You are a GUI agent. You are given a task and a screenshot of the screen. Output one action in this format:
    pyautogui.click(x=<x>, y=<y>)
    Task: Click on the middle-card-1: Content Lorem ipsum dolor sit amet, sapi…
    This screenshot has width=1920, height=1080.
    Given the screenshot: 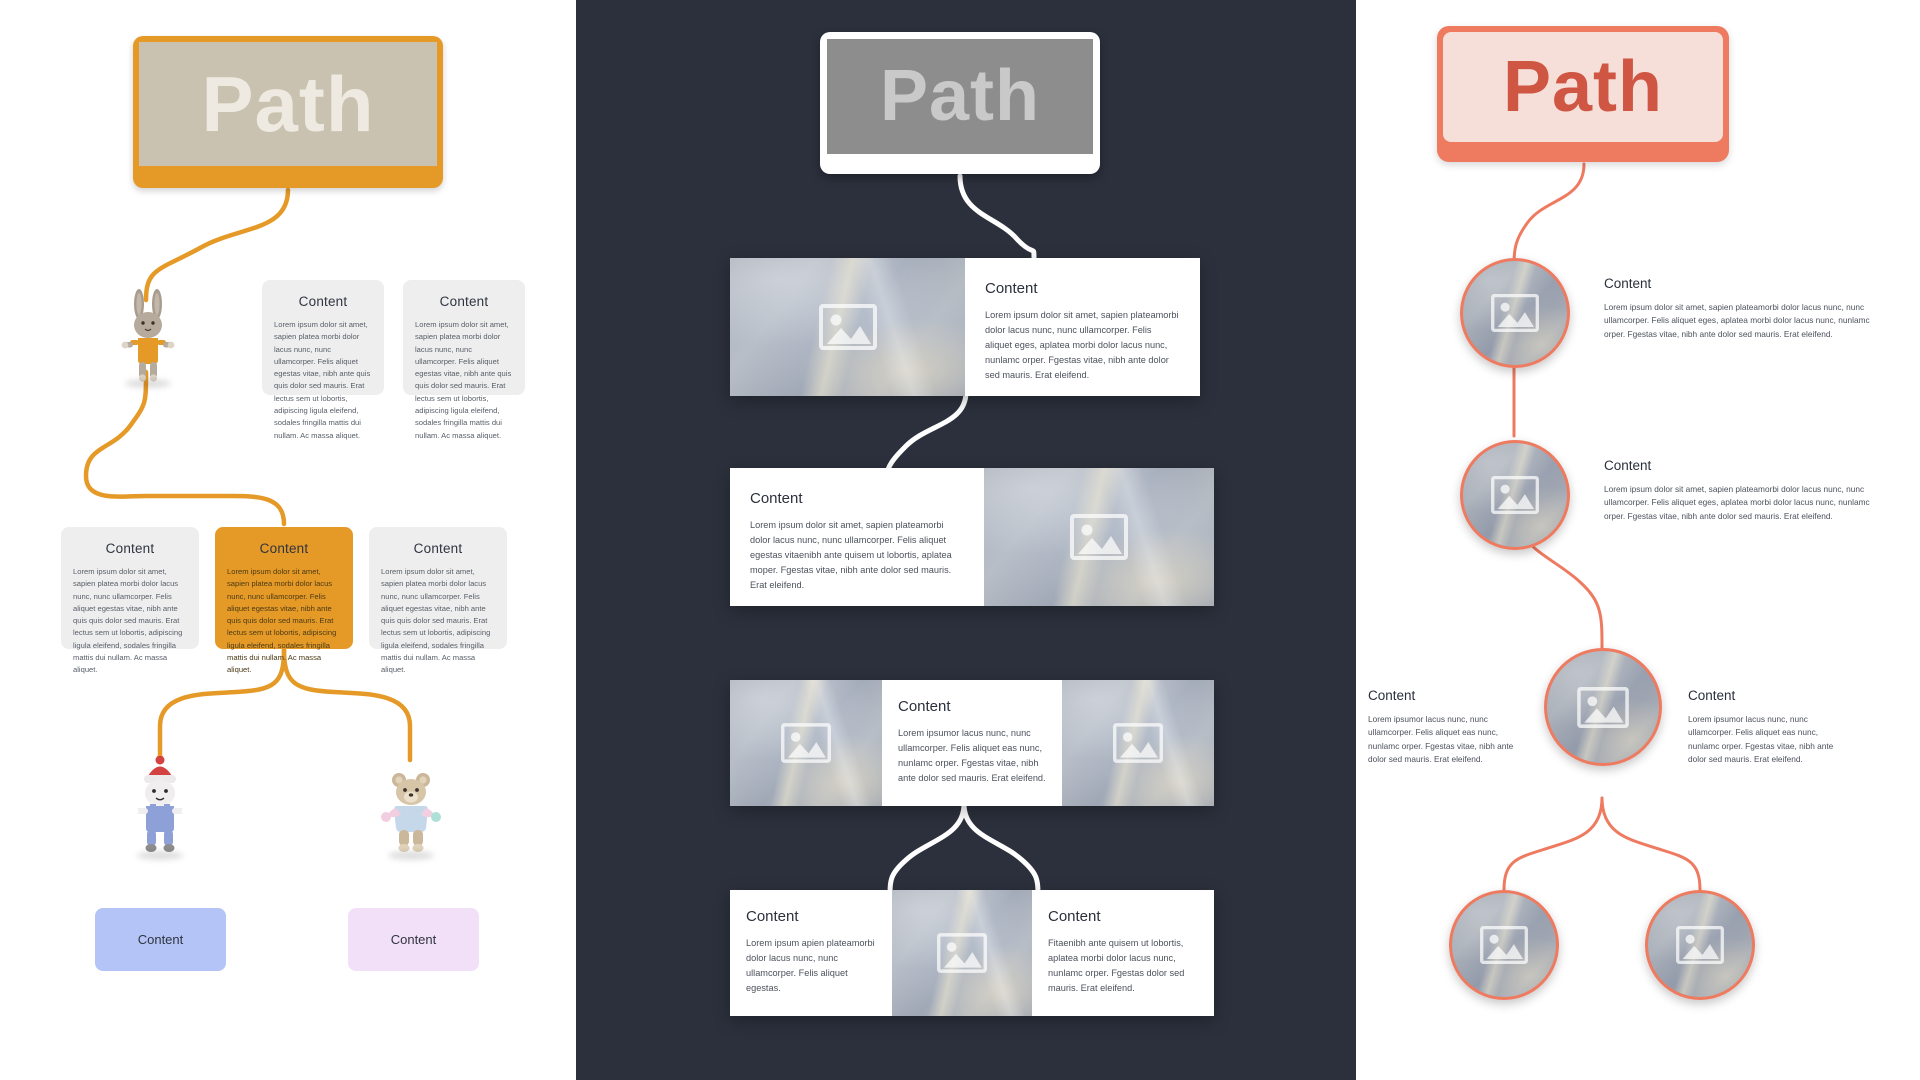 What is the action you would take?
    pyautogui.click(x=965, y=327)
    